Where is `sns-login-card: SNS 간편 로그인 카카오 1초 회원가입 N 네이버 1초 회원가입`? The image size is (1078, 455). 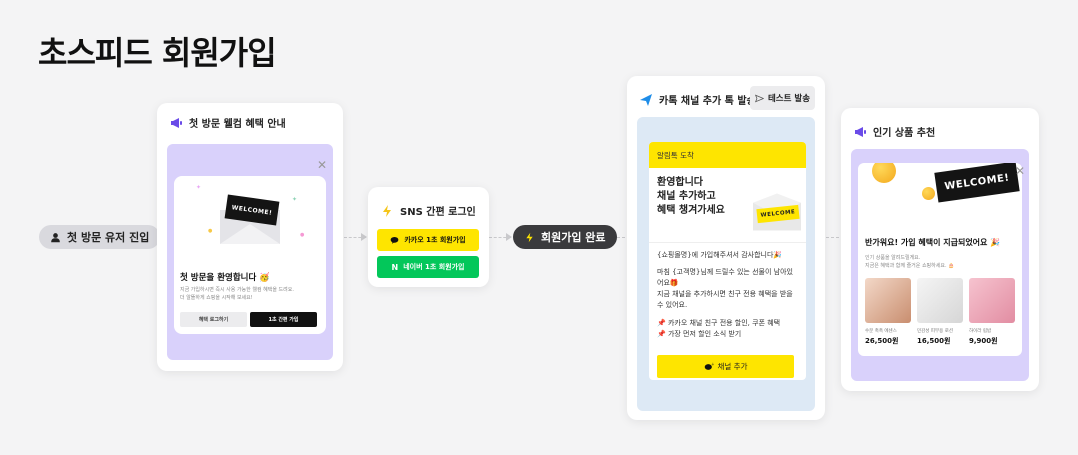
sns-login-card: SNS 간편 로그인 카카오 1초 회원가입 N 네이버 1초 회원가입 is located at coordinates (428, 237).